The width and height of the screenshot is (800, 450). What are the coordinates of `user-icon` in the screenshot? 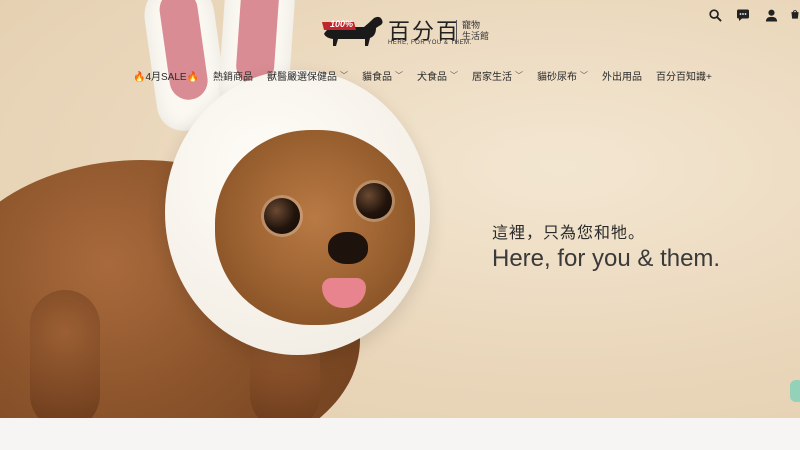 It's located at (771, 15).